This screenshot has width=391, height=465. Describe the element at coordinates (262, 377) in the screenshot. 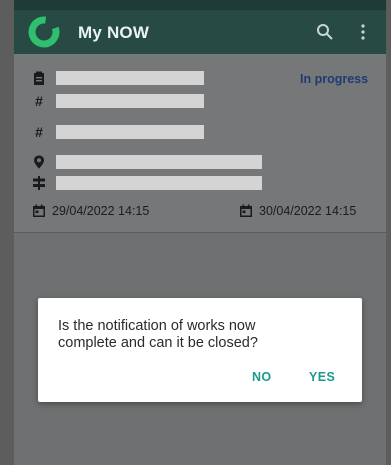

I see `no-button: NO` at that location.